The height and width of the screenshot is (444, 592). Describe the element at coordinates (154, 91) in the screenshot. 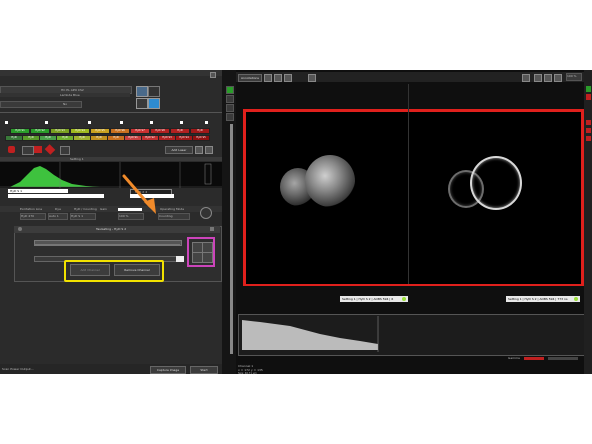

I see `lock-icon` at that location.